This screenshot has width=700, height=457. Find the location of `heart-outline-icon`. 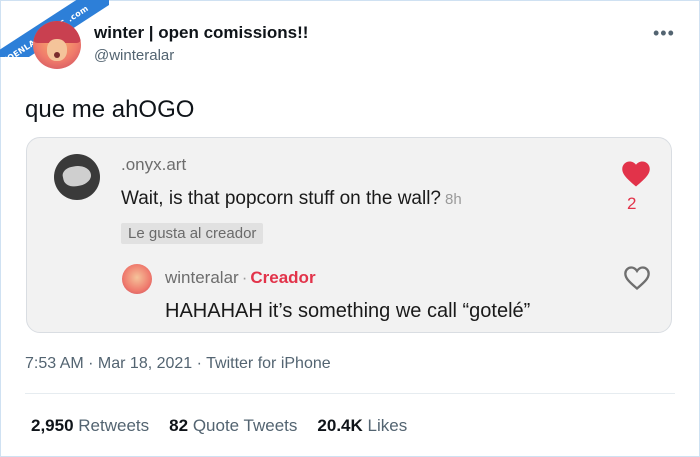

heart-outline-icon is located at coordinates (637, 278).